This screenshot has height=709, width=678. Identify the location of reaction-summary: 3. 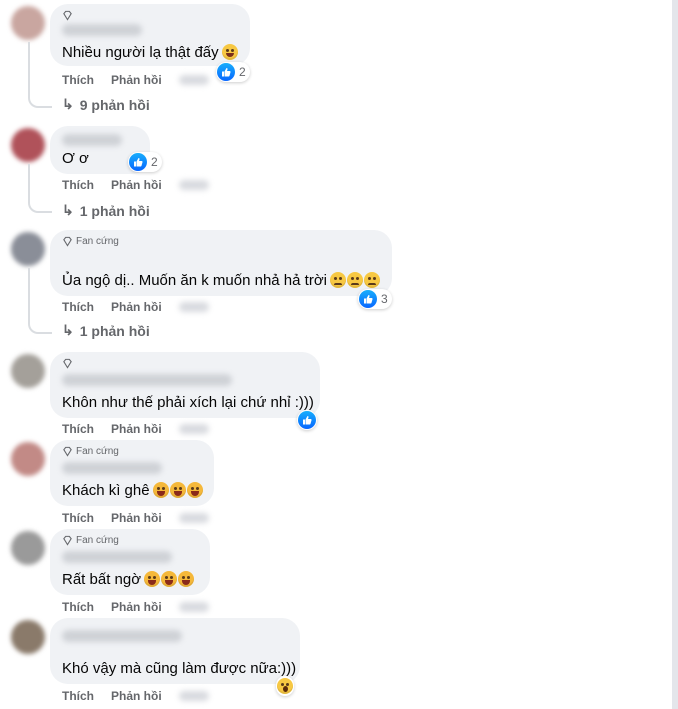
(375, 299).